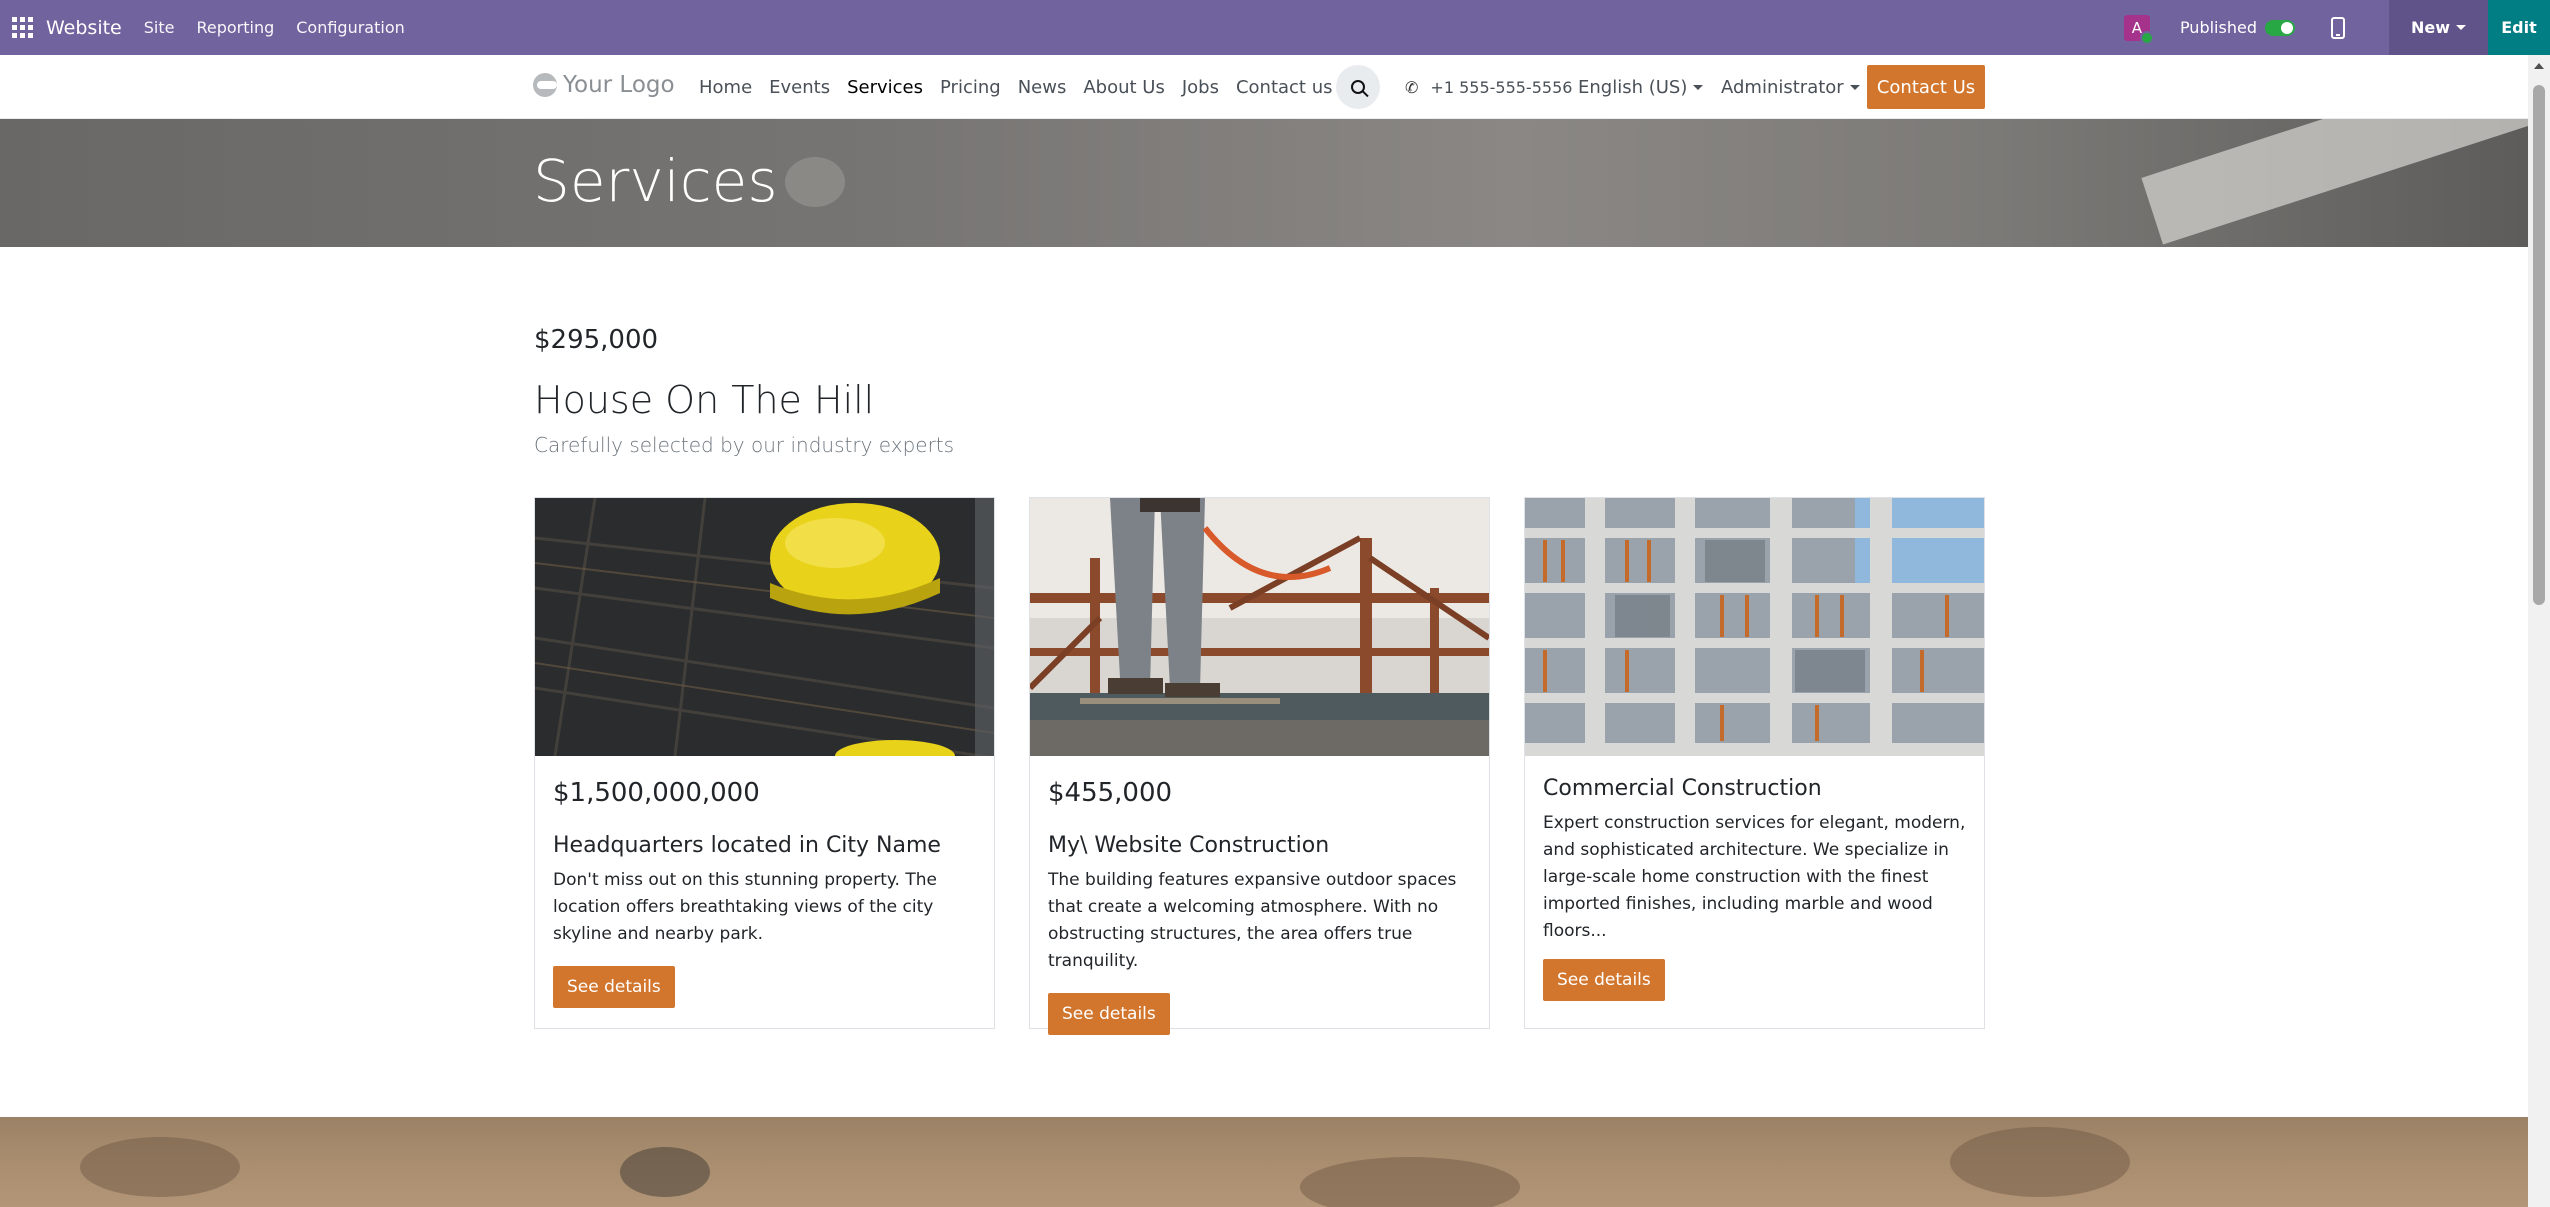  I want to click on nav-link-events: Events, so click(799, 87).